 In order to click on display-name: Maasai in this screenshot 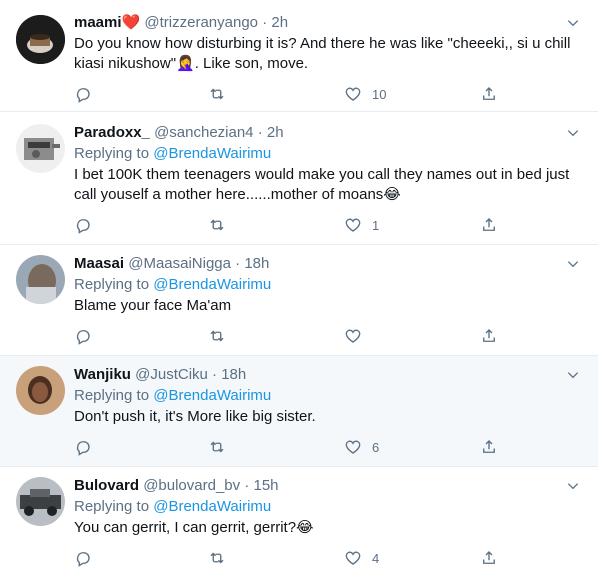, I will do `click(99, 263)`.